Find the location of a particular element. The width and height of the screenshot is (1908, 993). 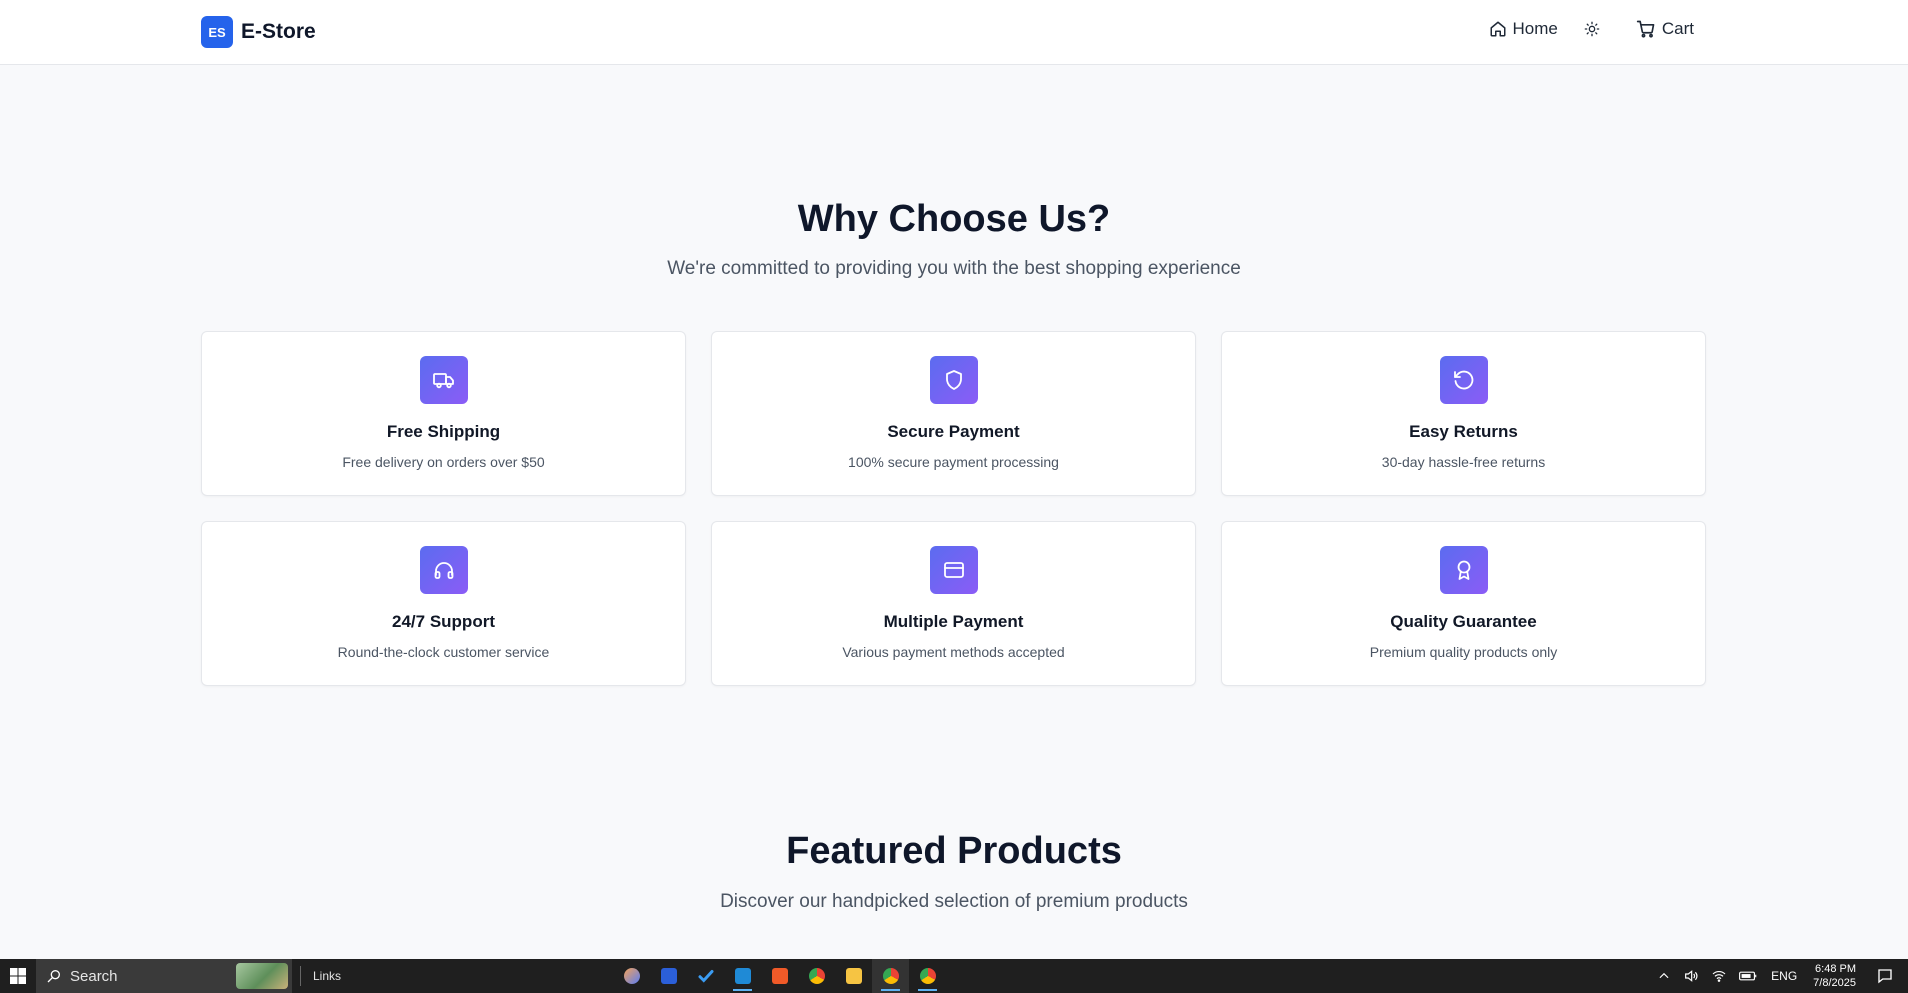

taskbar-app-file-explorer is located at coordinates (853, 976).